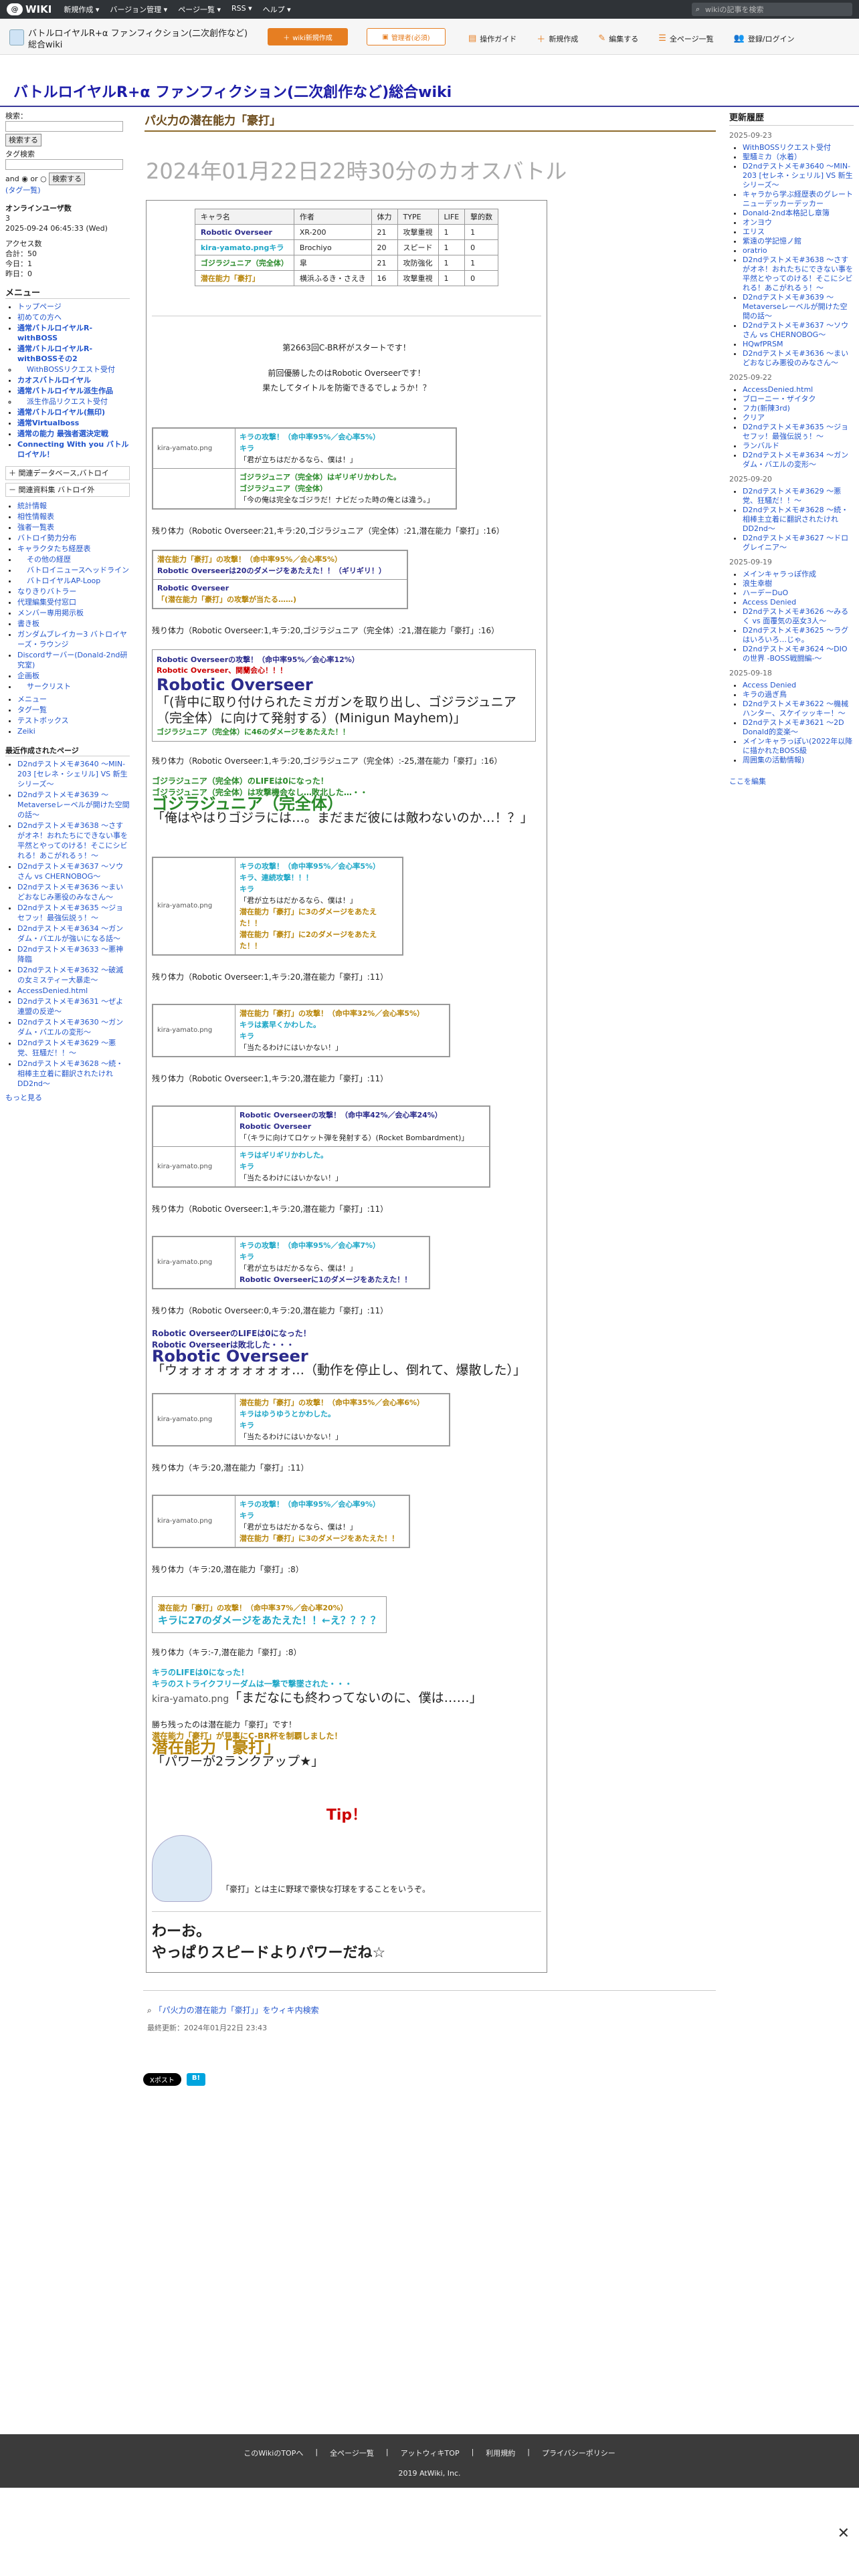 The width and height of the screenshot is (859, 2576). Describe the element at coordinates (32, 710) in the screenshot. I see `extra-item: タグ一覧` at that location.